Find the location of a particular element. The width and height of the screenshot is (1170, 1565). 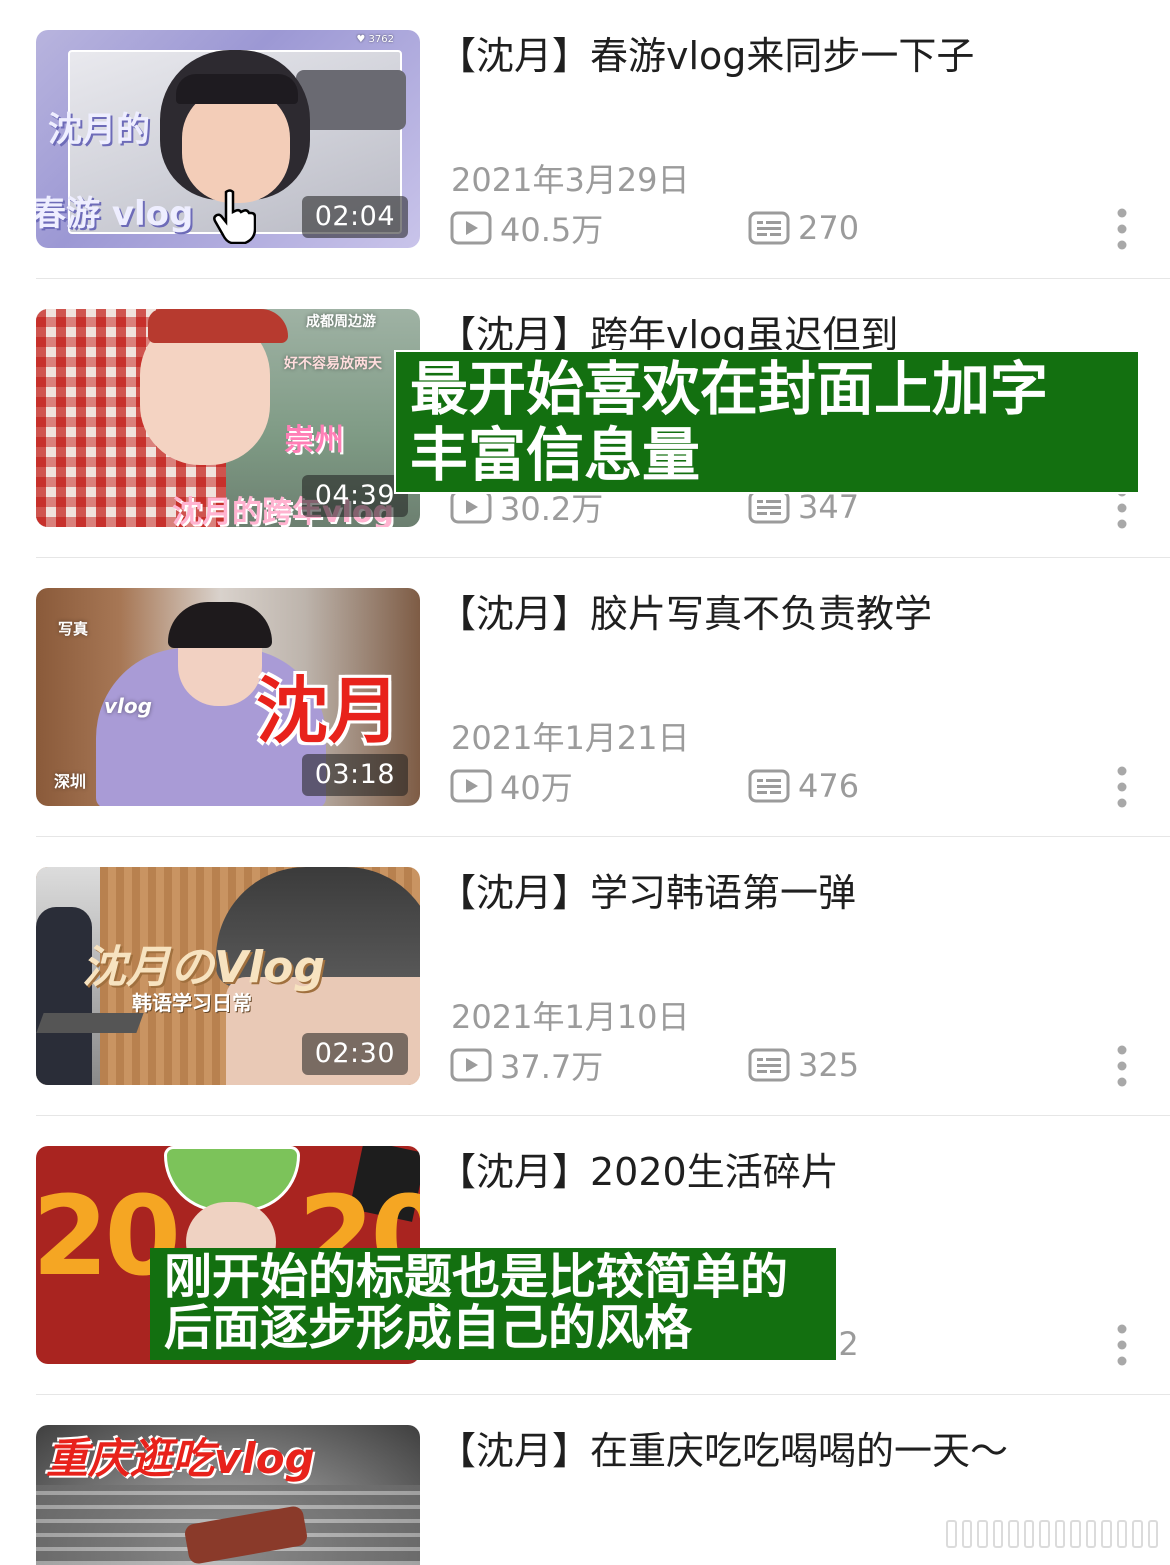

play-count: 40万 is located at coordinates (511, 786).